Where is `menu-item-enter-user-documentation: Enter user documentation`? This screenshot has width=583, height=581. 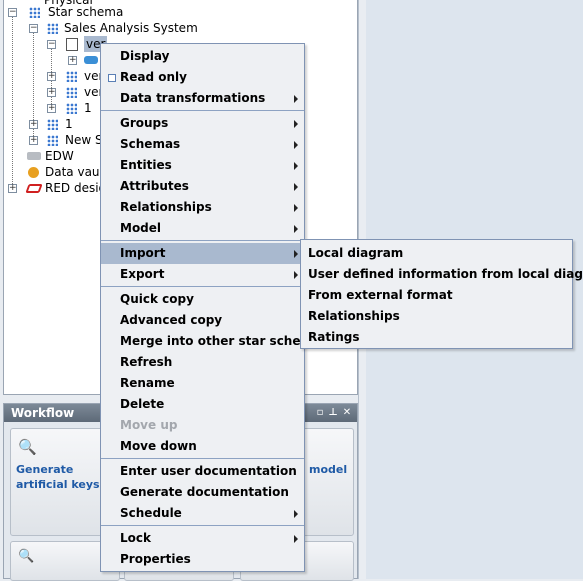
menu-item-enter-user-documentation: Enter user documentation is located at coordinates (202, 471).